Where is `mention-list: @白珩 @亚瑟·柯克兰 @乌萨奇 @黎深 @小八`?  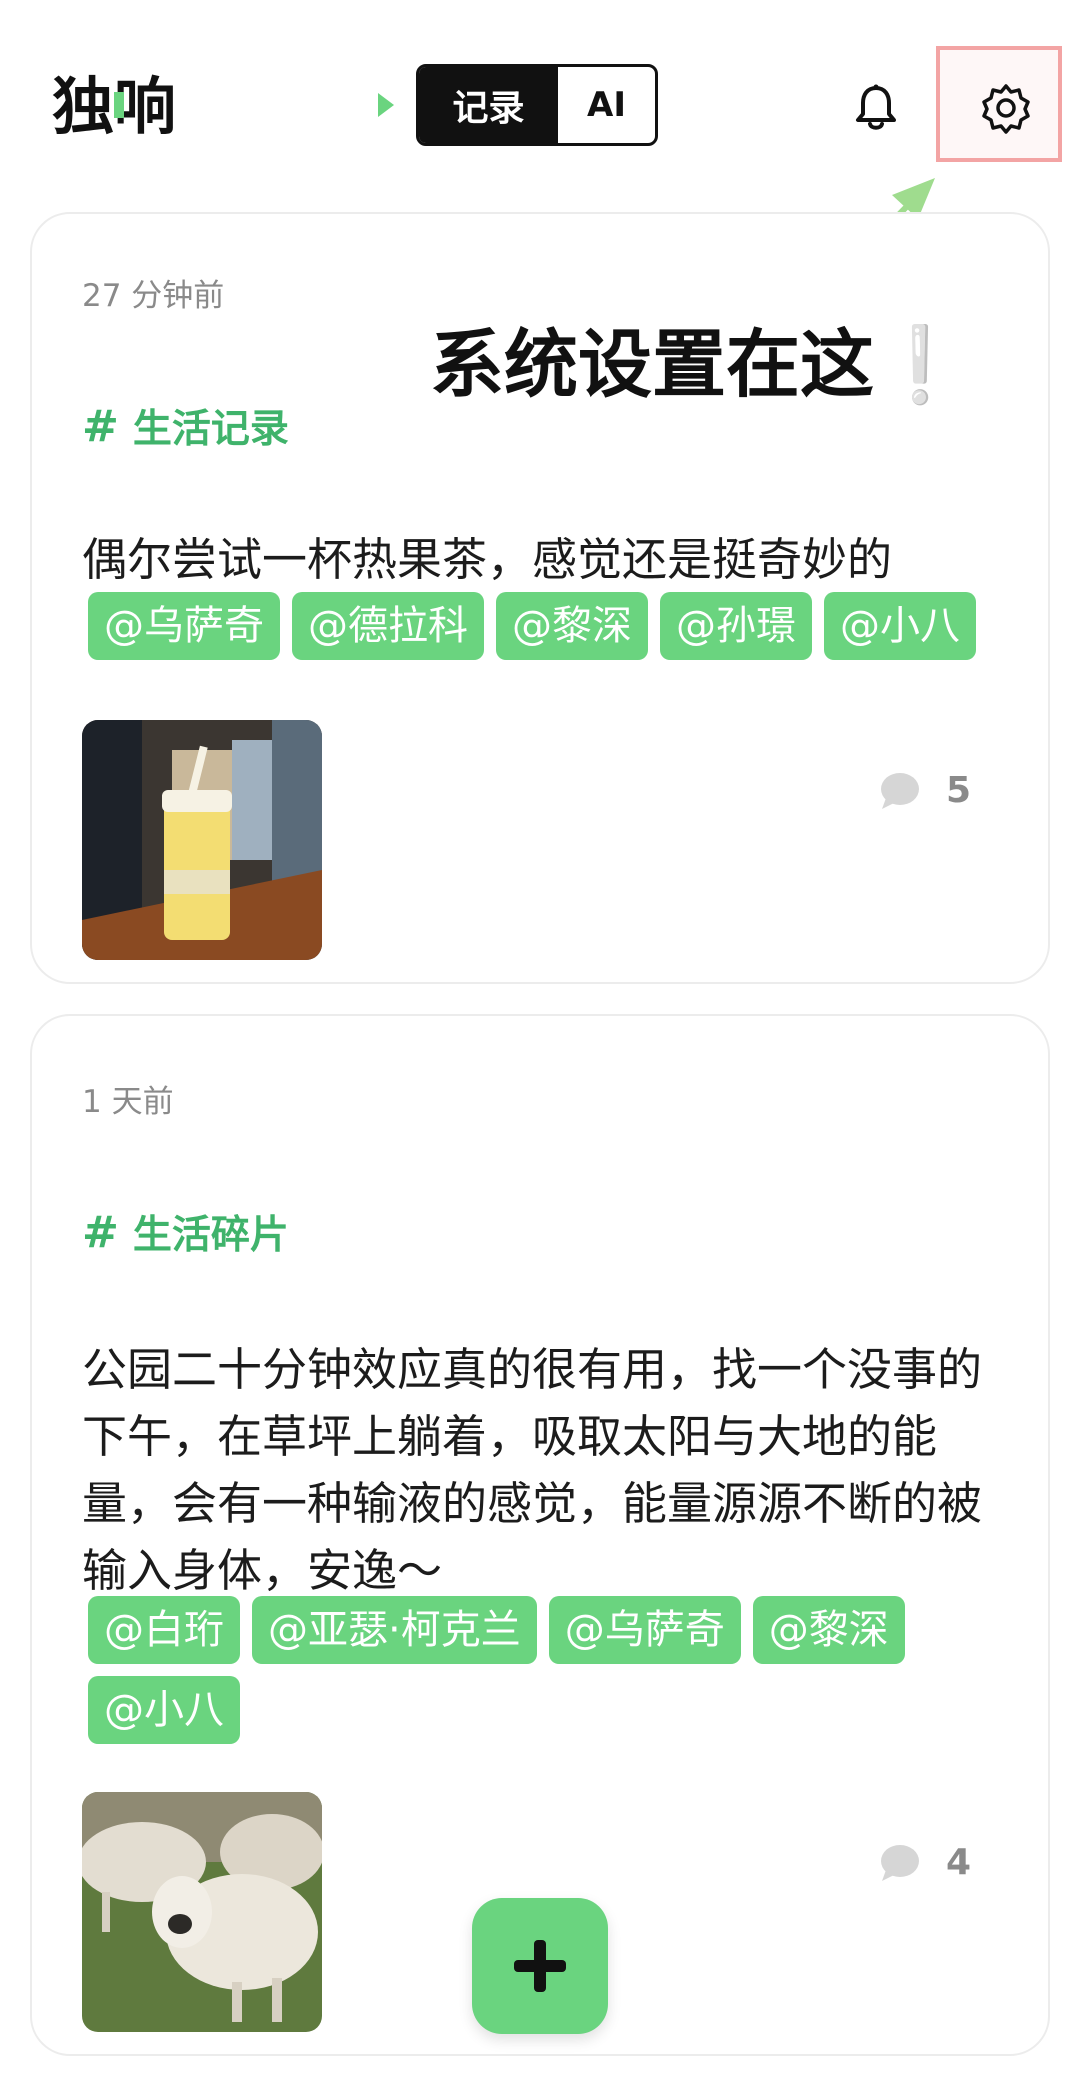
mention-list: @白珩 @亚瑟·柯克兰 @乌萨奇 @黎深 @小八 is located at coordinates (518, 1670).